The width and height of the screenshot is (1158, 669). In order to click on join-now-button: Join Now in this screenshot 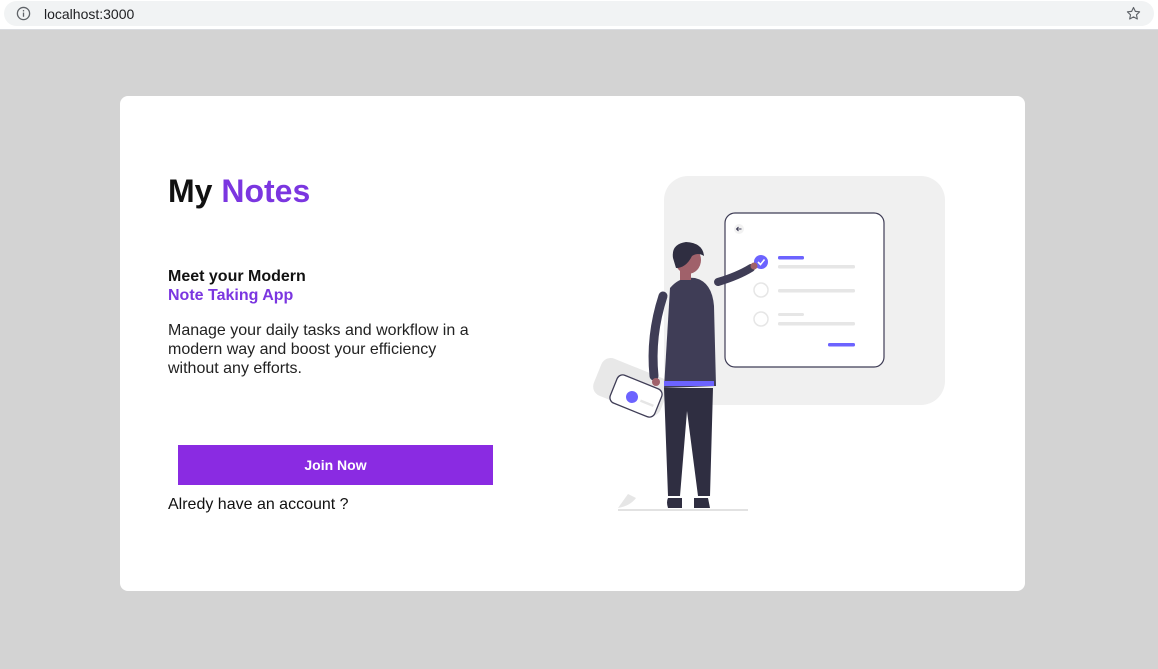, I will do `click(335, 465)`.